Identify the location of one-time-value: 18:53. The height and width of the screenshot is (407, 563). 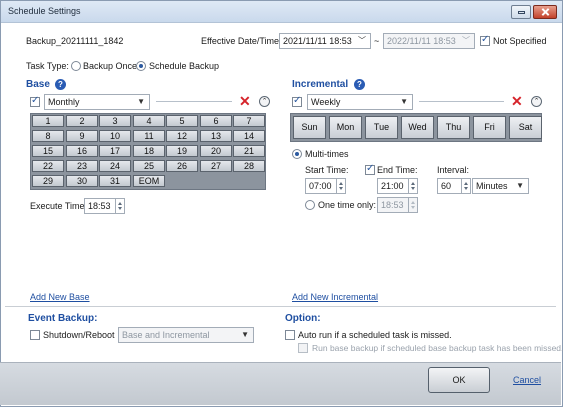
(392, 205).